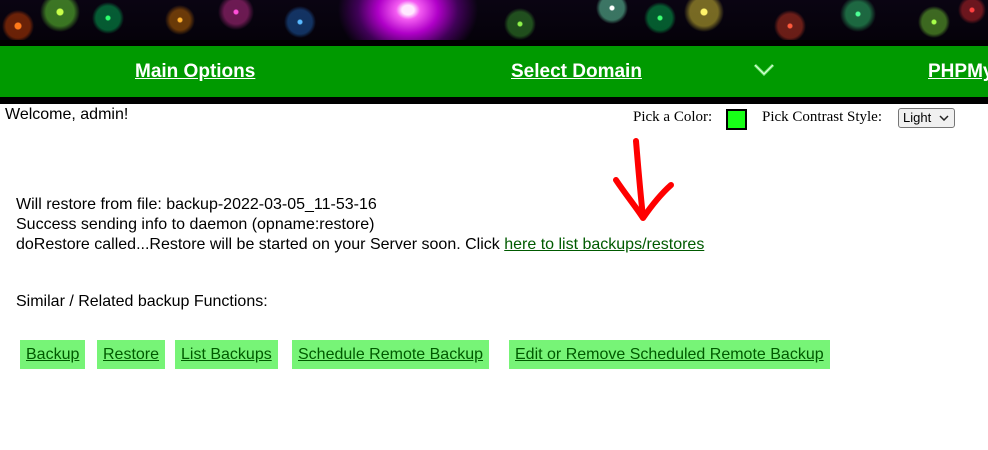 The width and height of the screenshot is (988, 450). I want to click on welcome-message: Welcome, admin!, so click(67, 114).